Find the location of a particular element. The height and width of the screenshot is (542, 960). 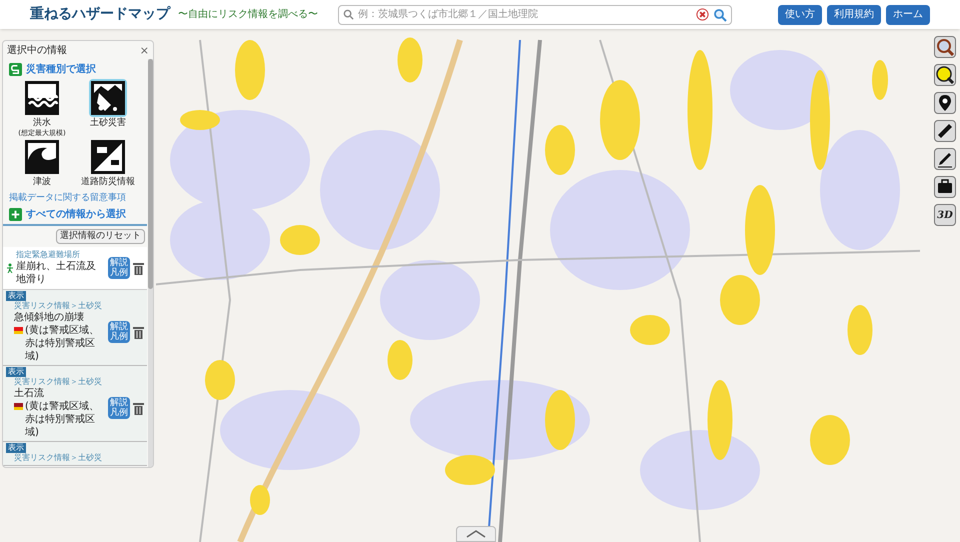

person-icon is located at coordinates (10, 268).